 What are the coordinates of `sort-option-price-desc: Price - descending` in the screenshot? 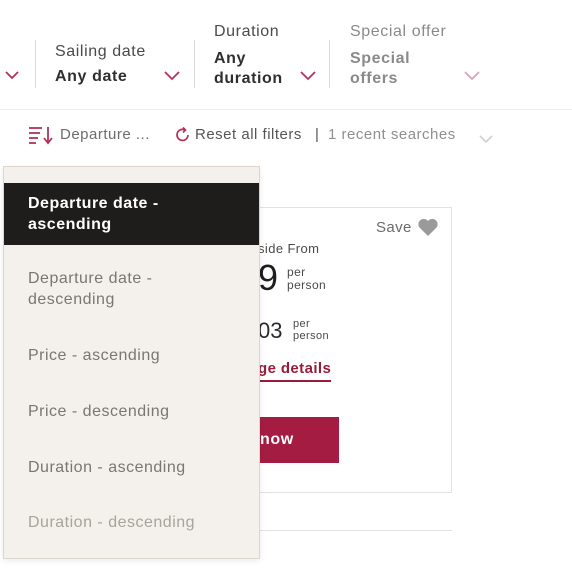 It's located at (131, 411).